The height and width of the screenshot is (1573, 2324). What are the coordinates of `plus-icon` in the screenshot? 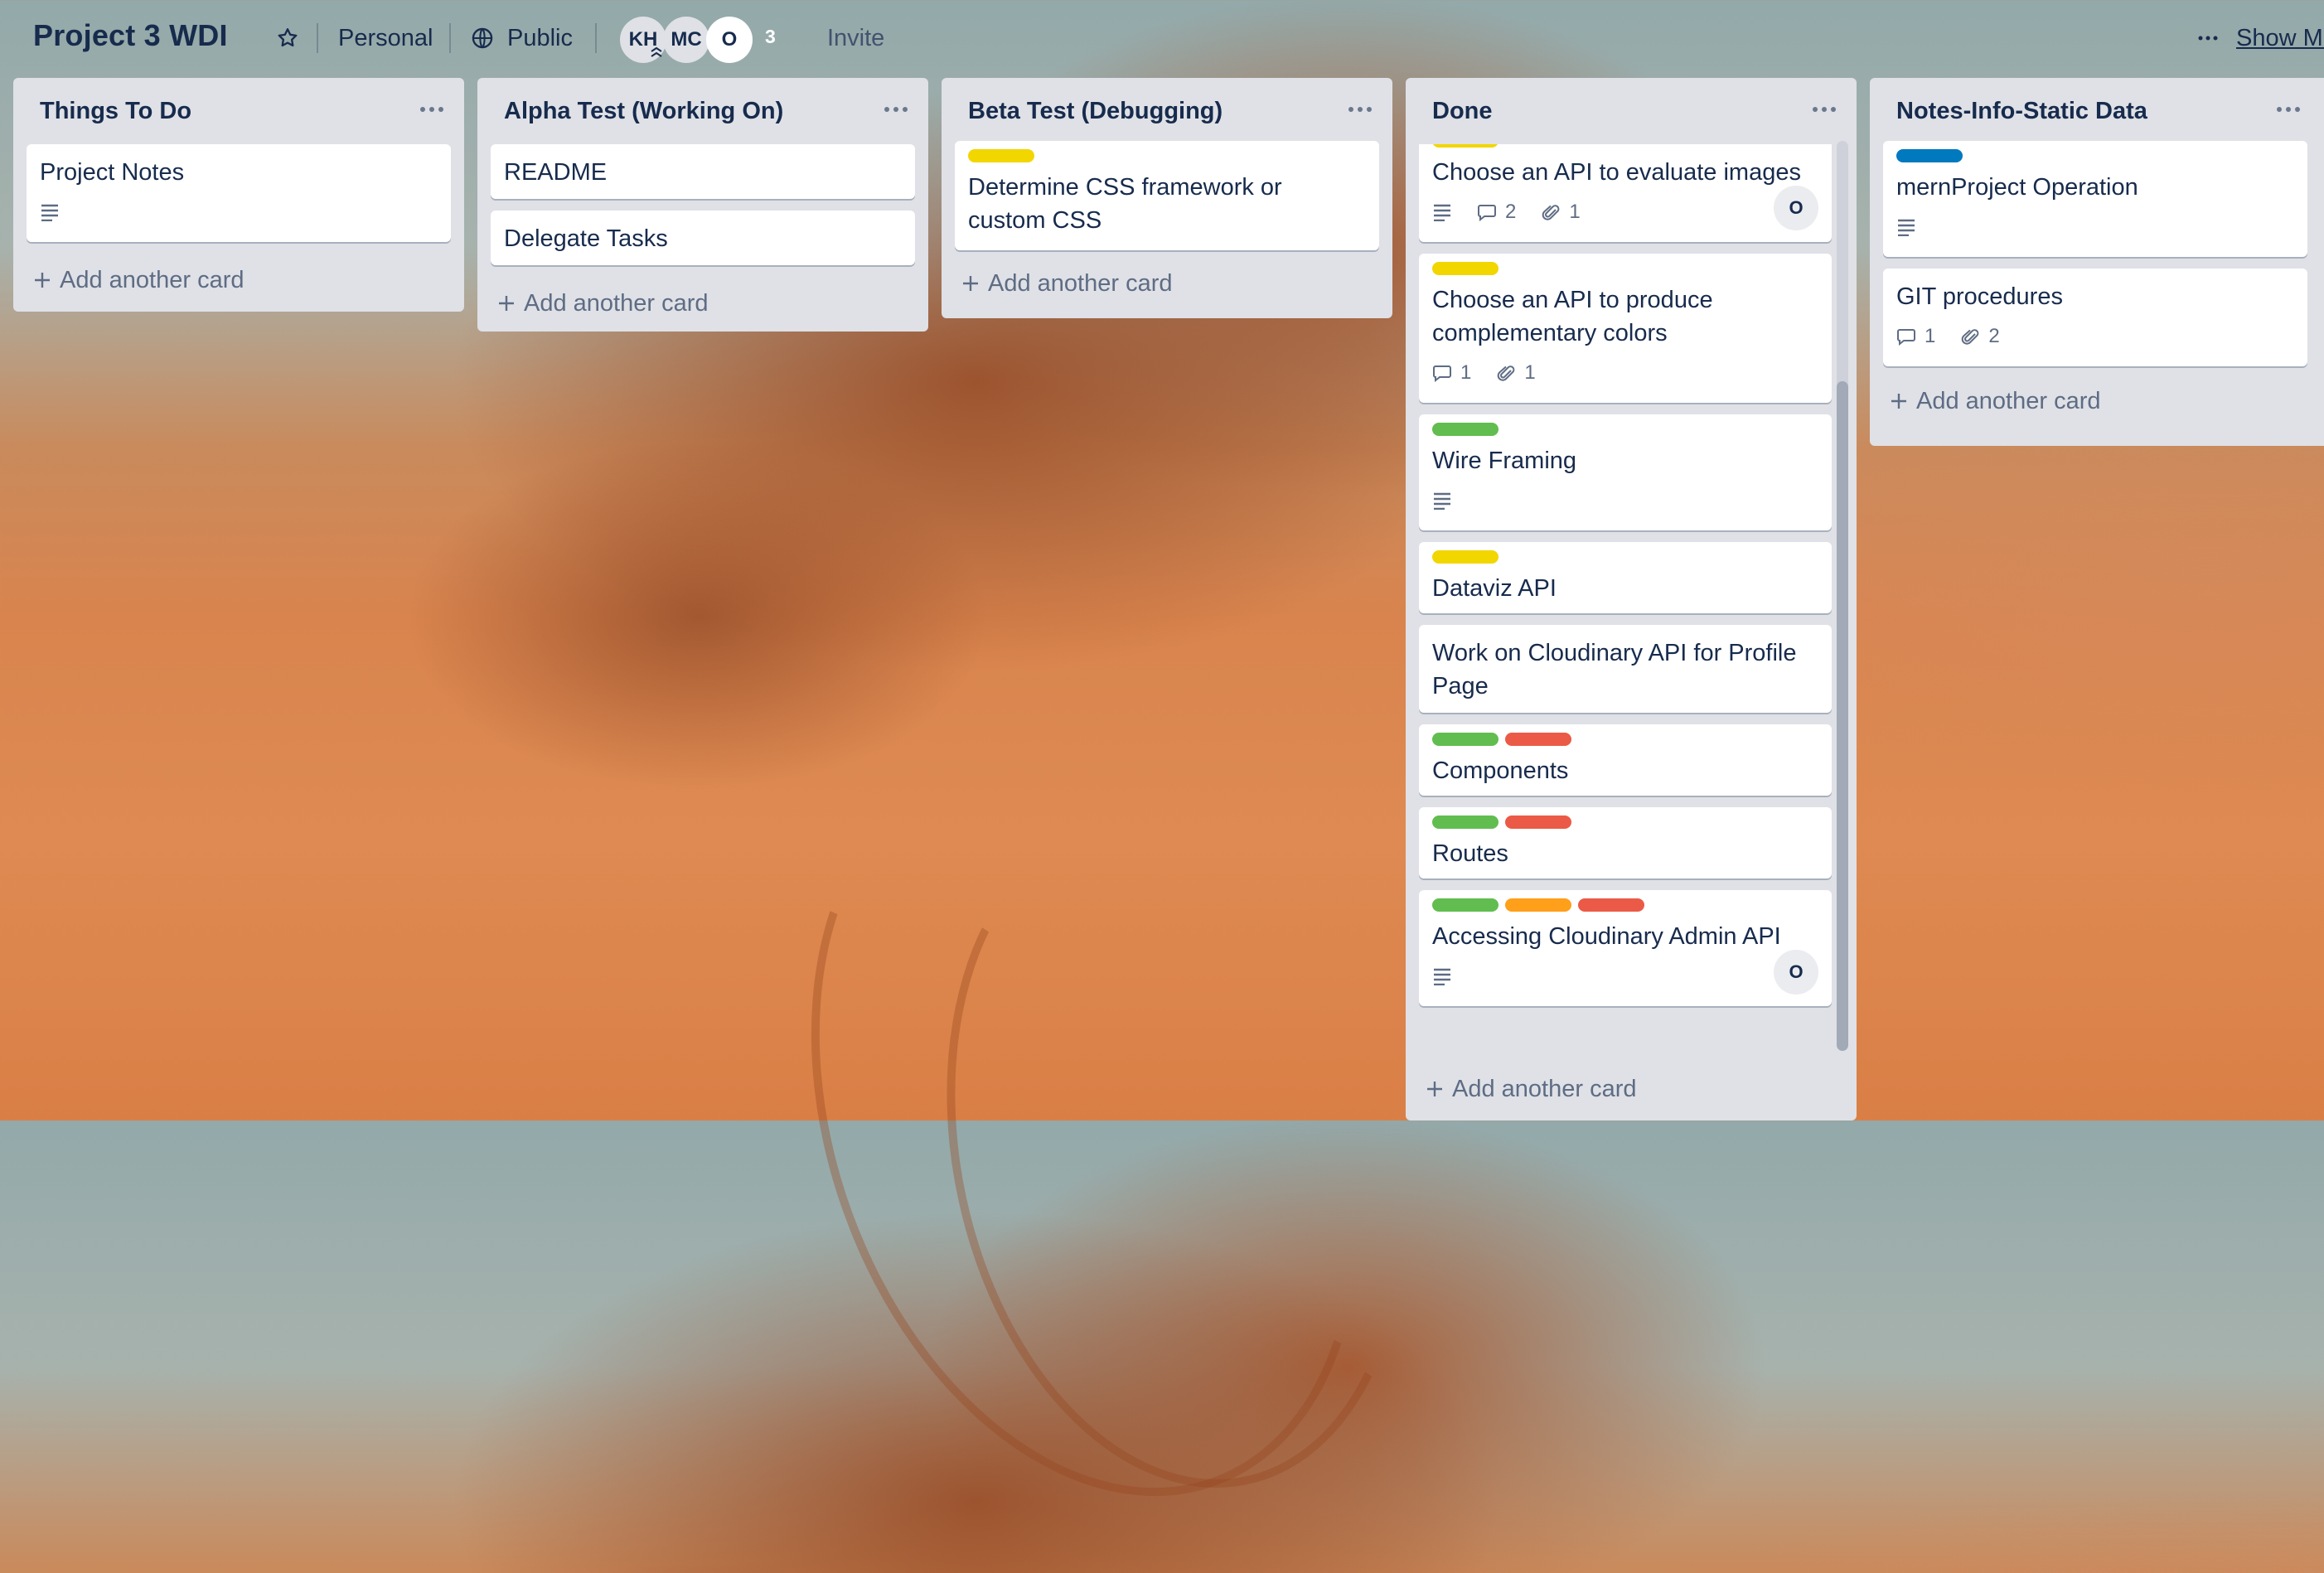 It's located at (1434, 1089).